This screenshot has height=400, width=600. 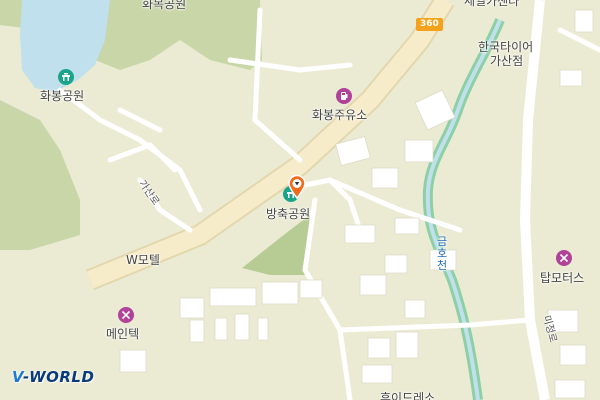 I want to click on logo-text: -WORLD, so click(x=59, y=377).